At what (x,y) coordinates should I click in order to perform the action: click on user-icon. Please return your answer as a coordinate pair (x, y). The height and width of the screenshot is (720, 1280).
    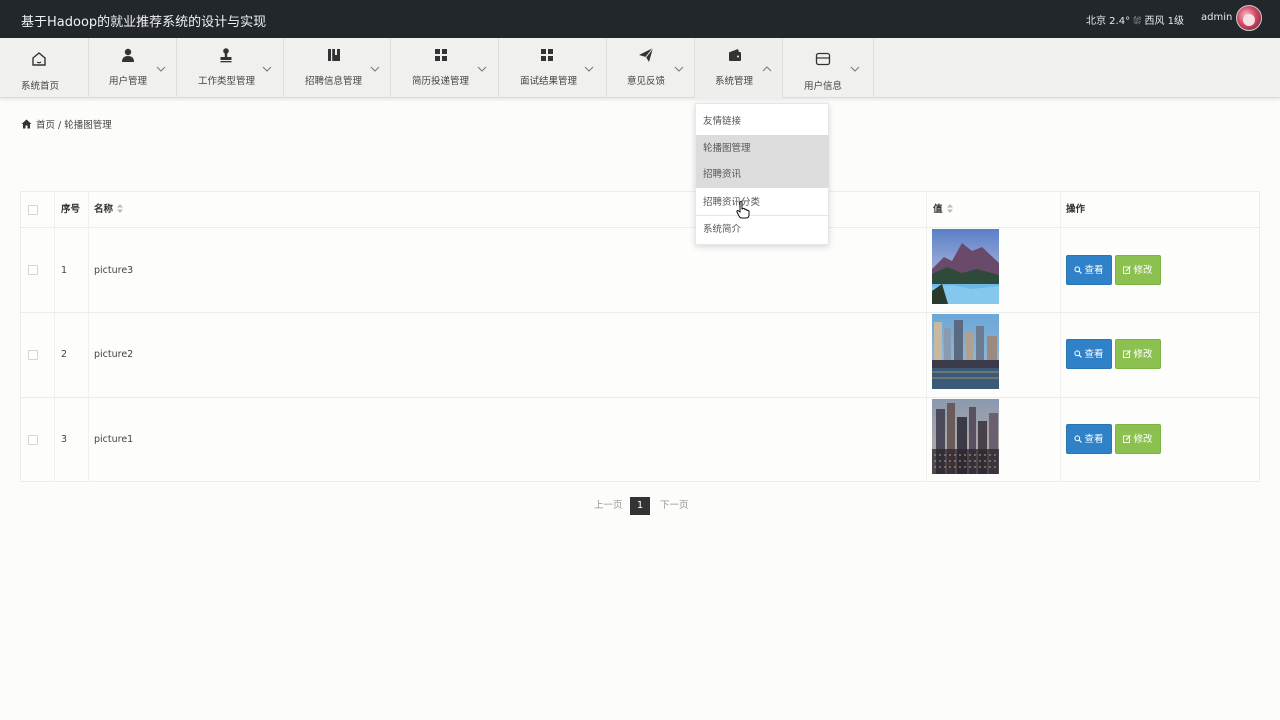
    Looking at the image, I should click on (128, 55).